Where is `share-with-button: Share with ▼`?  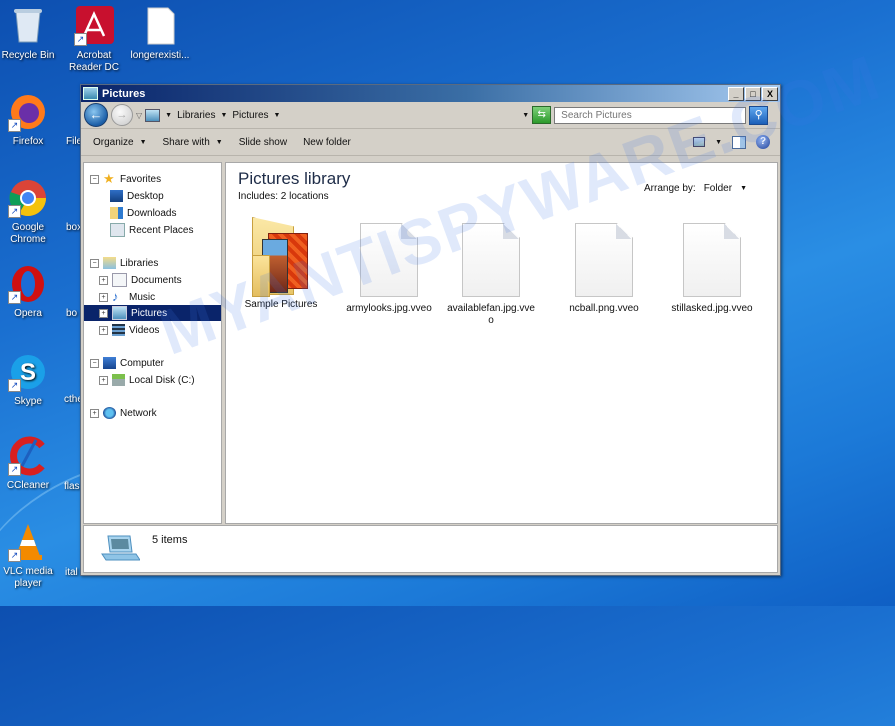
share-with-button: Share with ▼ is located at coordinates (193, 142).